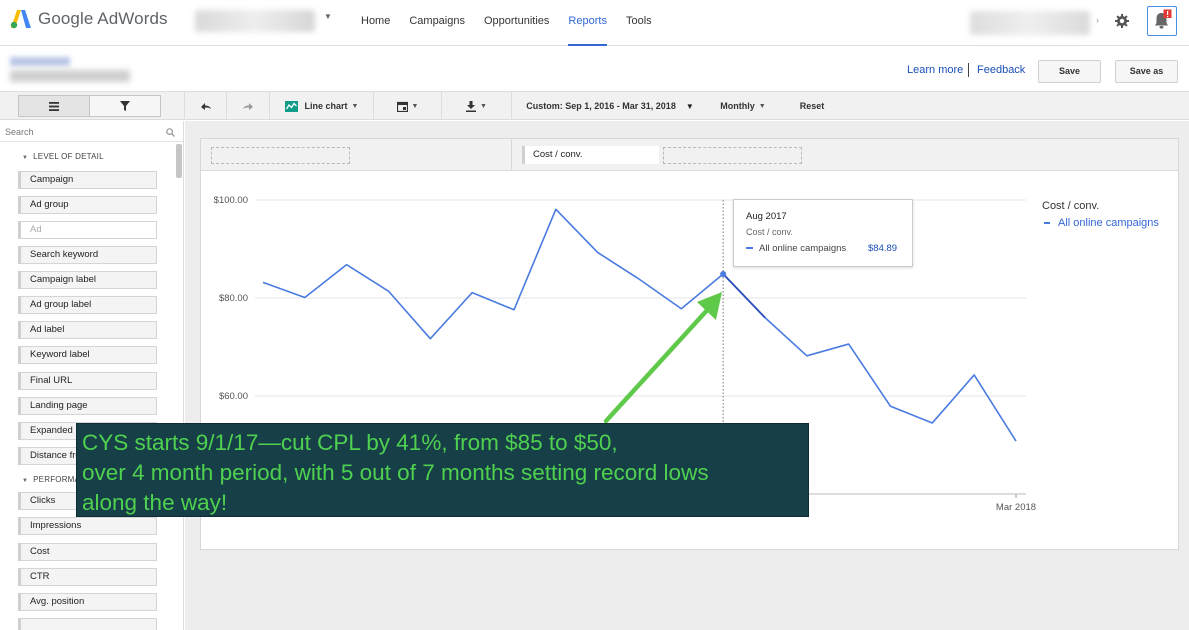  I want to click on tooltip-metric: Cost / conv., so click(769, 232).